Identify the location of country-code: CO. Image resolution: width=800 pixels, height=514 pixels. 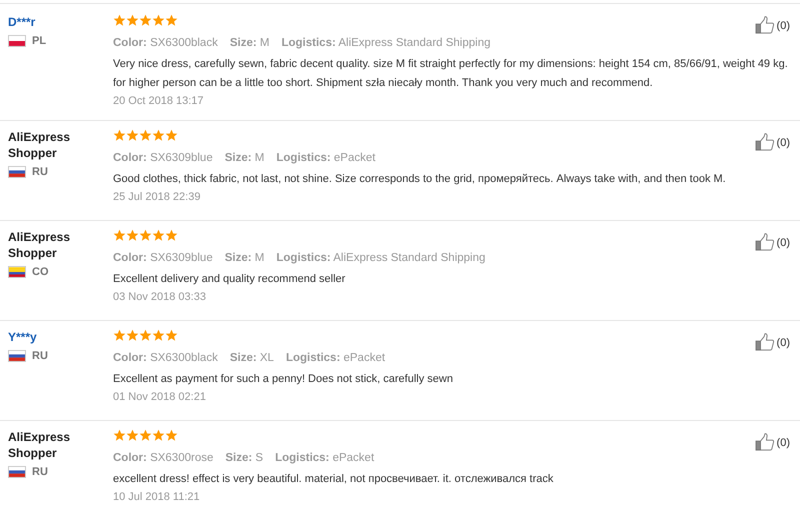
(40, 272).